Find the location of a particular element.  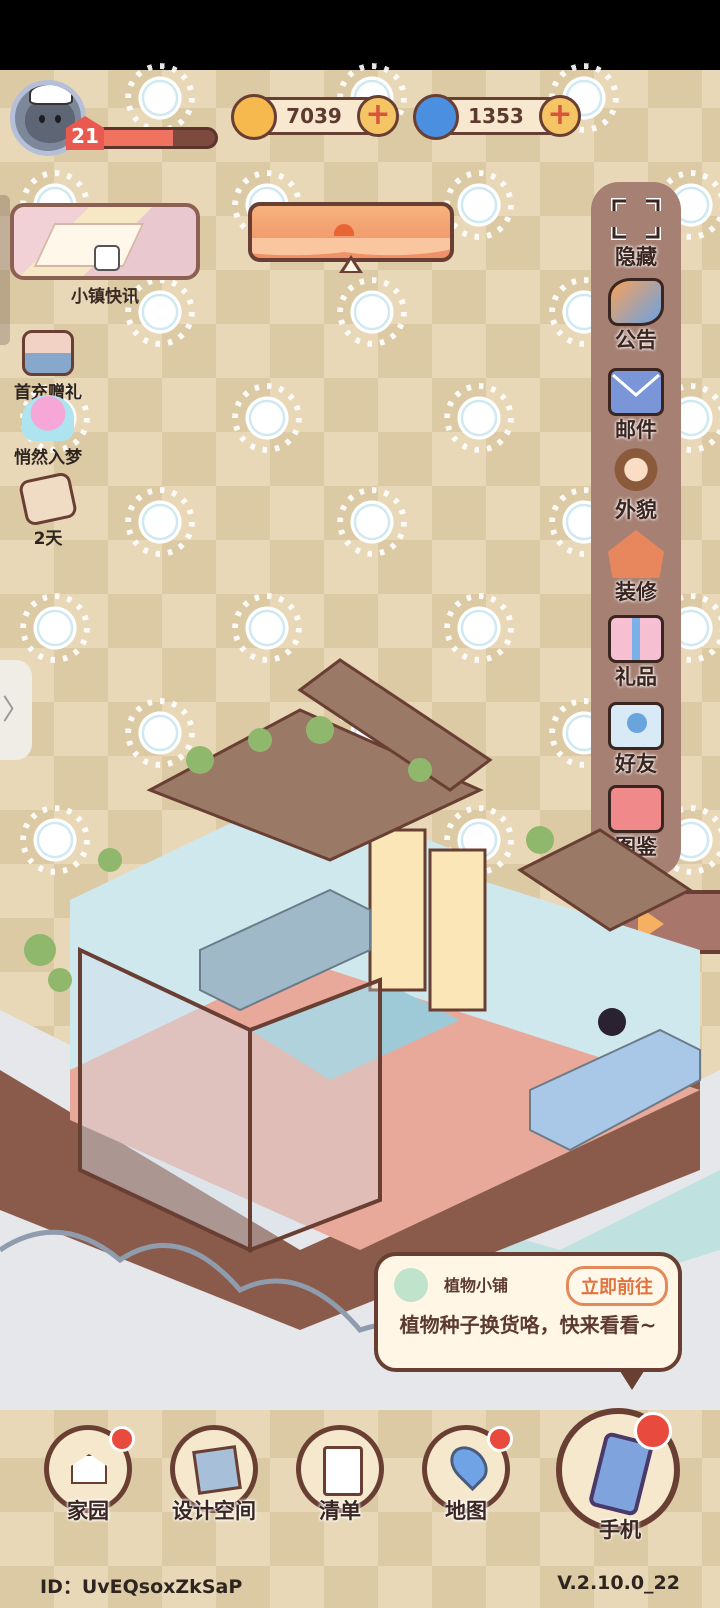

add-coin-button: + is located at coordinates (378, 116).